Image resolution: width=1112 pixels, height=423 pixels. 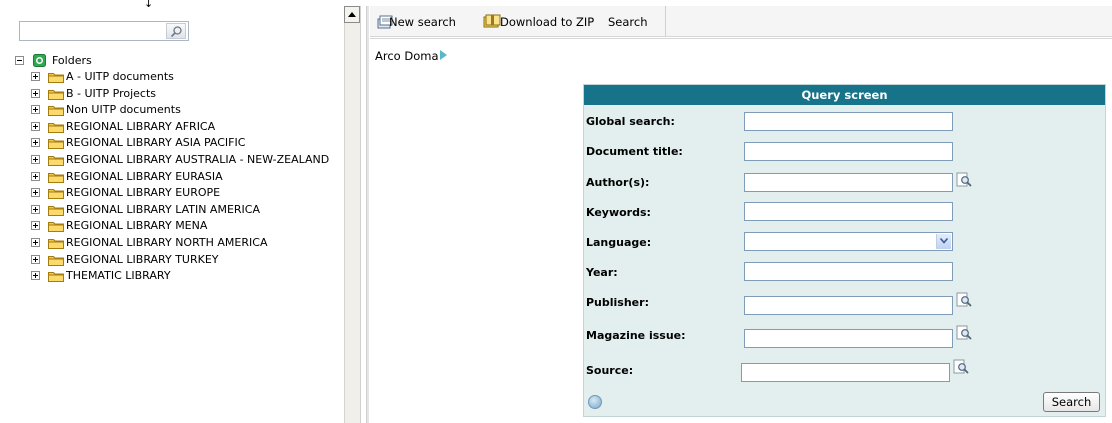 I want to click on folder-panel-scrollbar, so click(x=352, y=214).